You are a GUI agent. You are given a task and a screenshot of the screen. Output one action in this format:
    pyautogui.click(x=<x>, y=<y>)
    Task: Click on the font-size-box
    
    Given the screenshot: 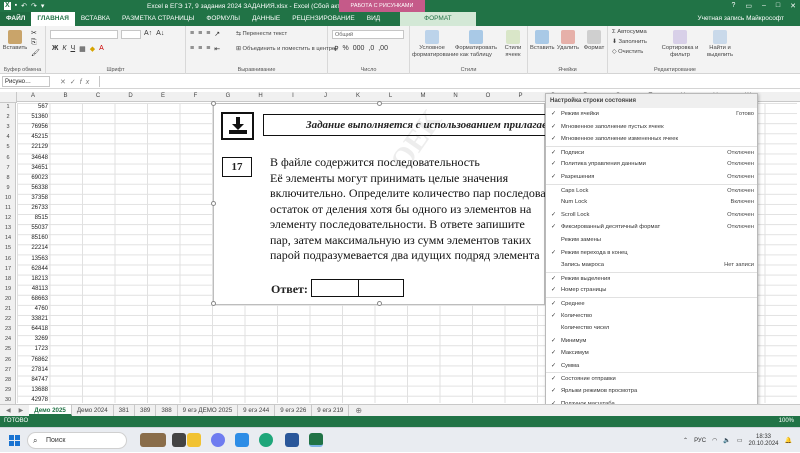 What is the action you would take?
    pyautogui.click(x=131, y=34)
    